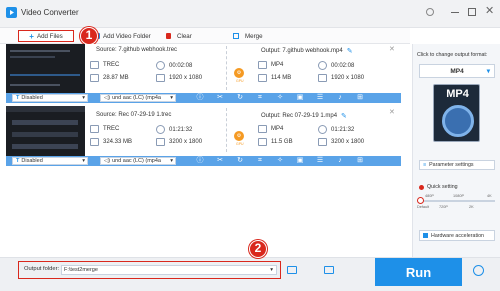 The image size is (500, 291). I want to click on format-image: MP4, so click(456, 113).